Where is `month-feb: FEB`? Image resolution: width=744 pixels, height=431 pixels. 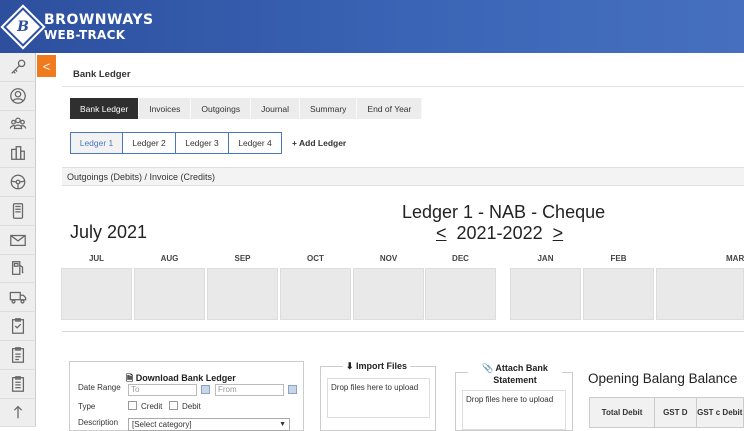 month-feb: FEB is located at coordinates (618, 287).